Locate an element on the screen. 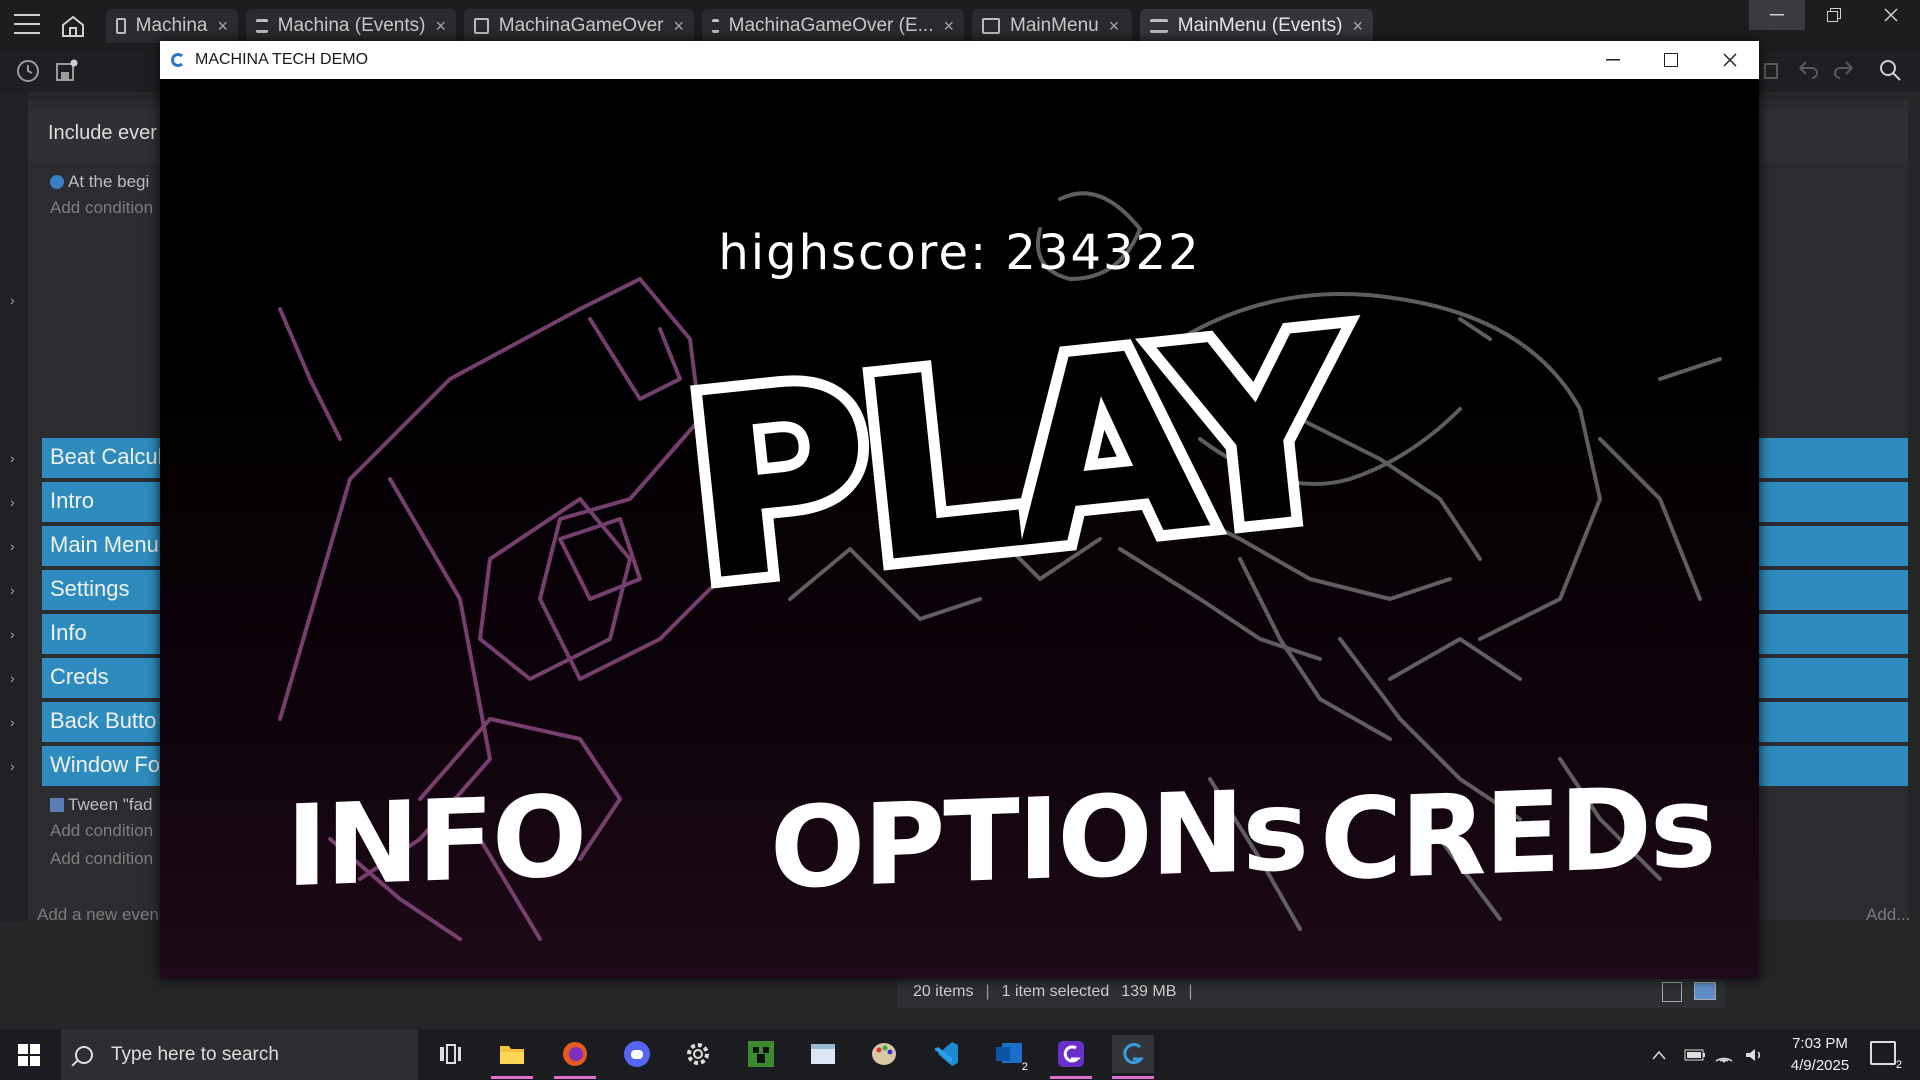  tab-machina-events: Machina (Events) × is located at coordinates (351, 26).